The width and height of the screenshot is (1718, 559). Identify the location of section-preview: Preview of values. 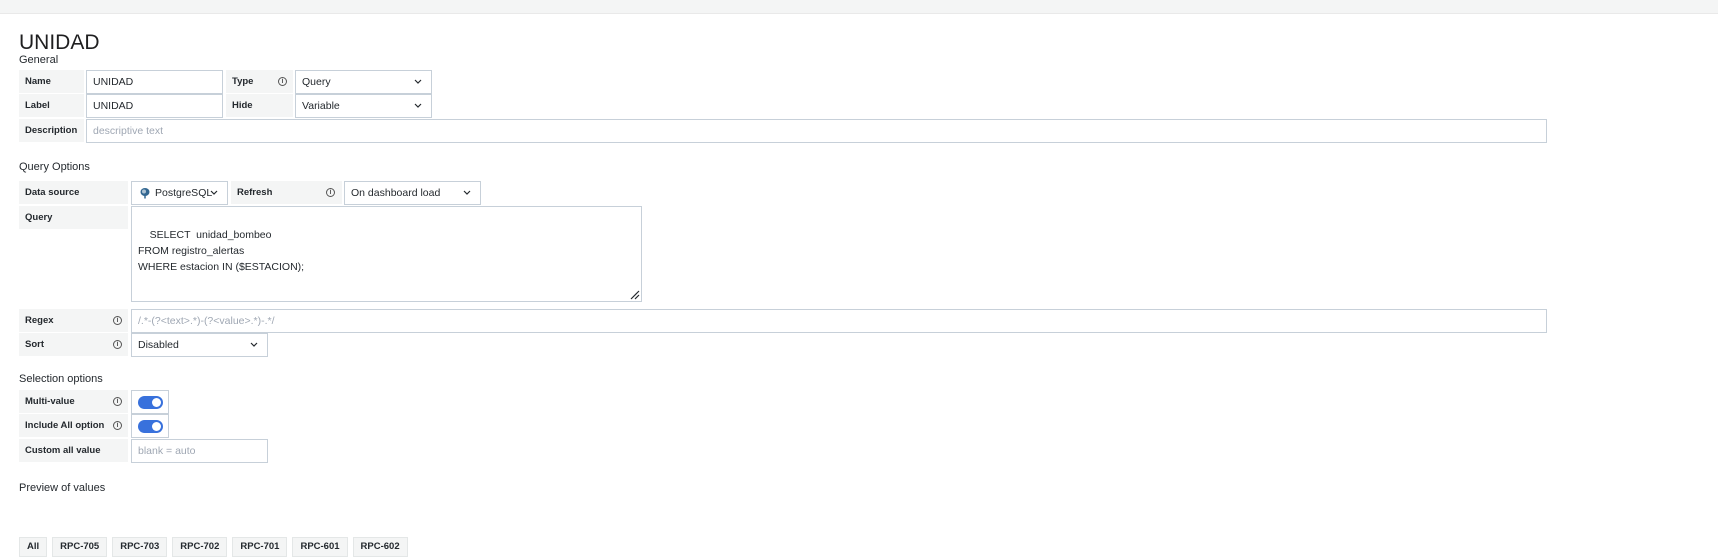
(62, 488).